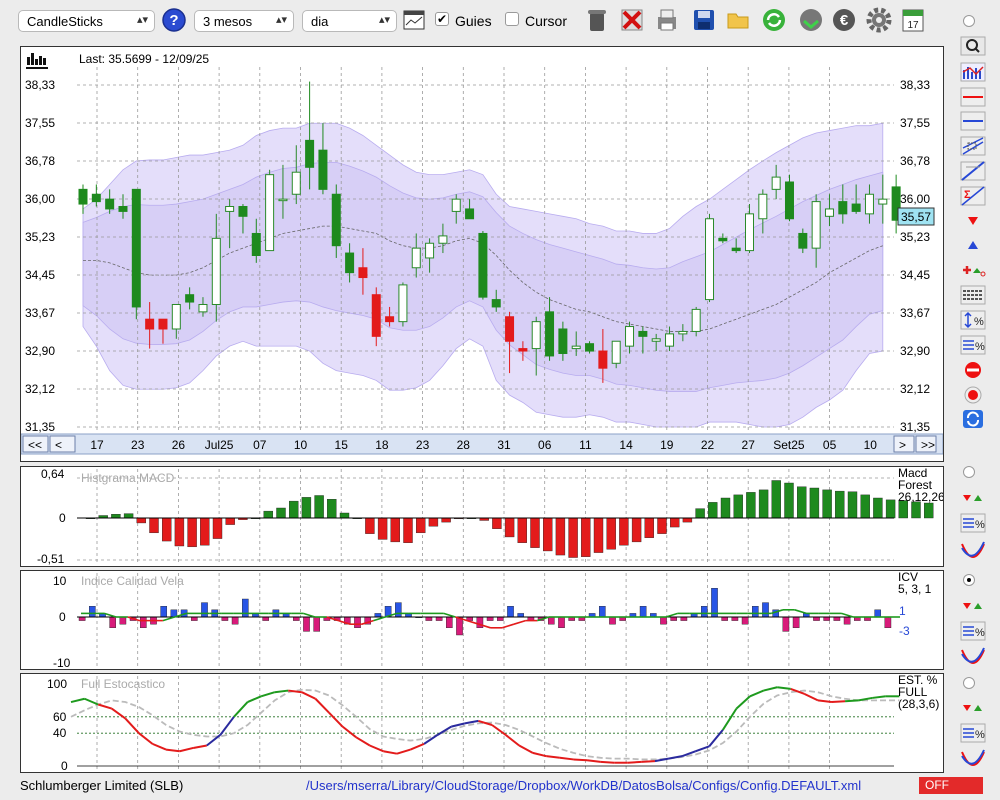 The width and height of the screenshot is (1000, 800). I want to click on x-tick-label: 11, so click(585, 445).